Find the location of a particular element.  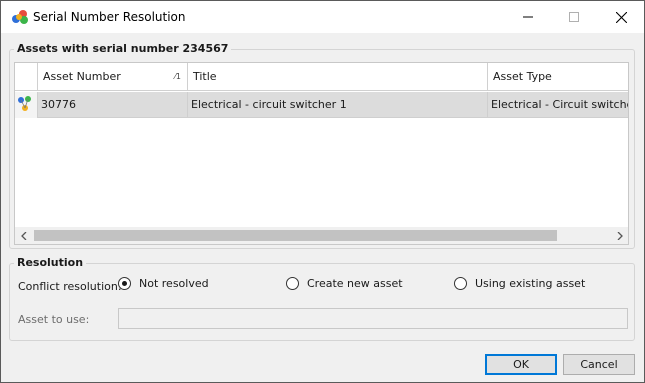

cell-asset-type: Electrical - Circuit switchers is located at coordinates (558, 105).